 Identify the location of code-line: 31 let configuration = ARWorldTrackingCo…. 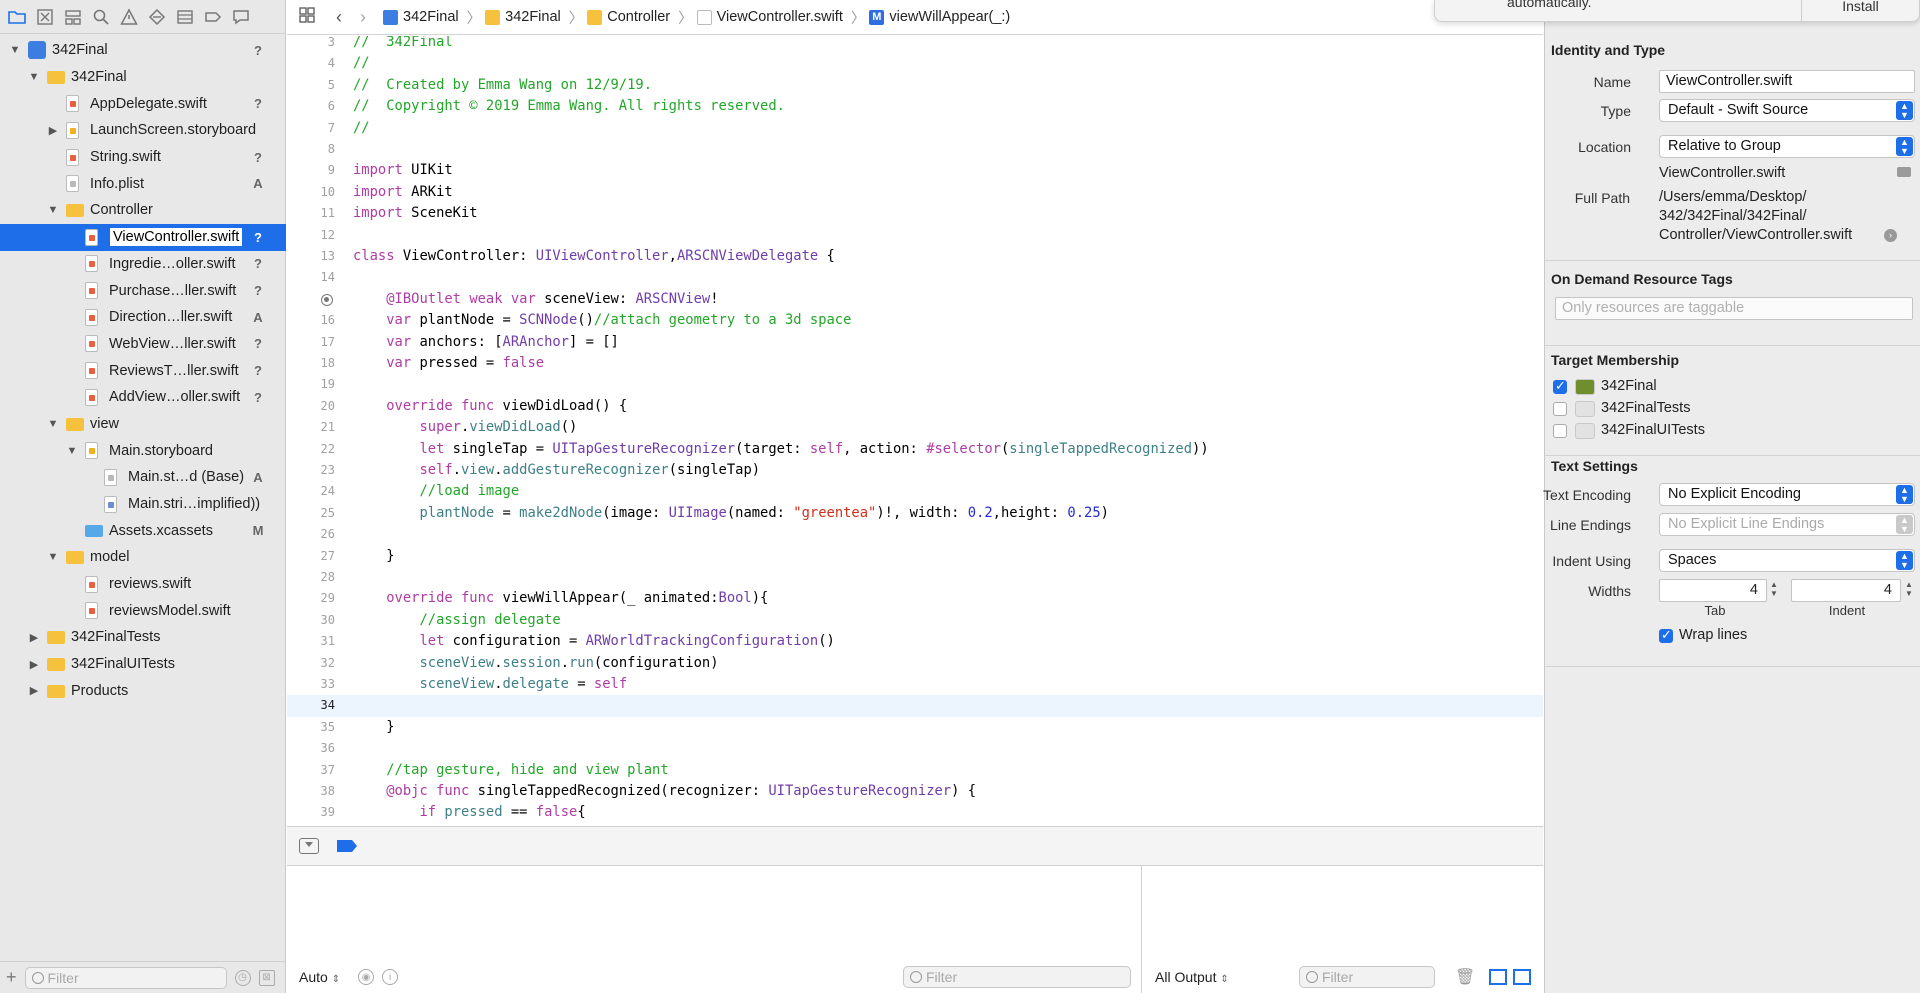
(915, 641).